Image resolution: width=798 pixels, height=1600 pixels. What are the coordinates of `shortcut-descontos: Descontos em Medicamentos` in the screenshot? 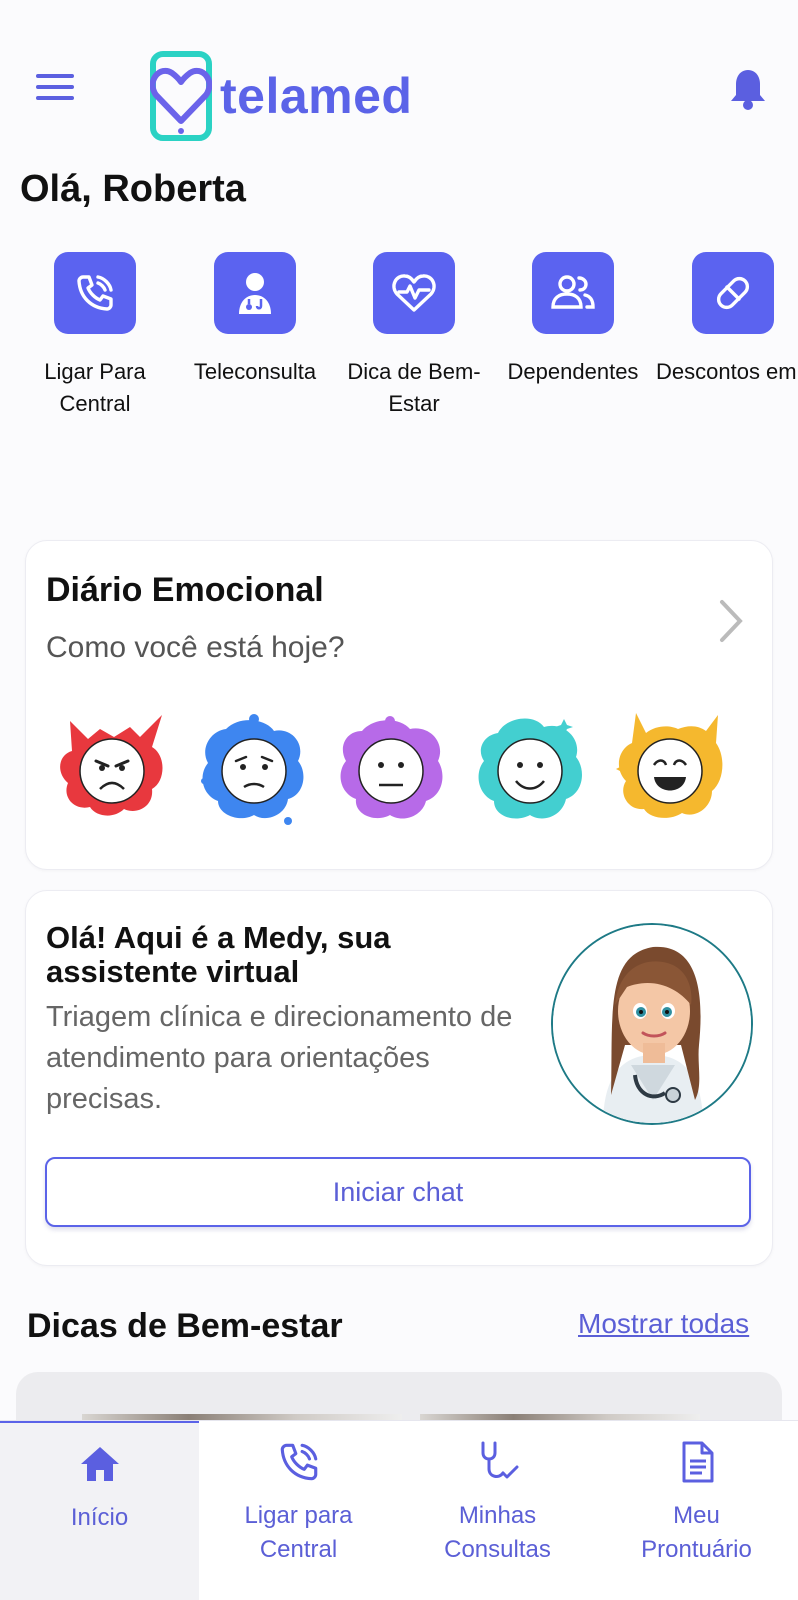 It's located at (725, 320).